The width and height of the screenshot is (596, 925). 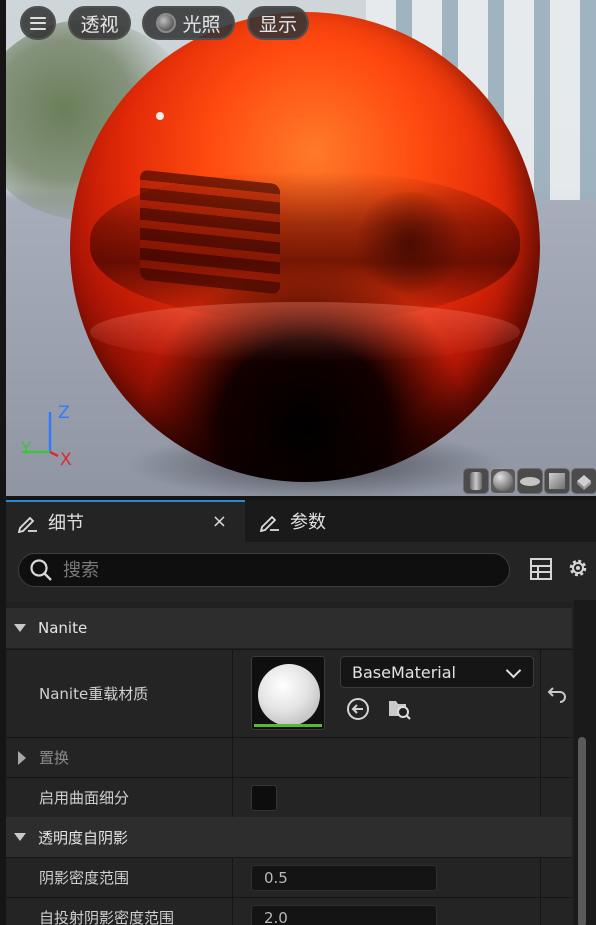 I want to click on search-icon, so click(x=41, y=570).